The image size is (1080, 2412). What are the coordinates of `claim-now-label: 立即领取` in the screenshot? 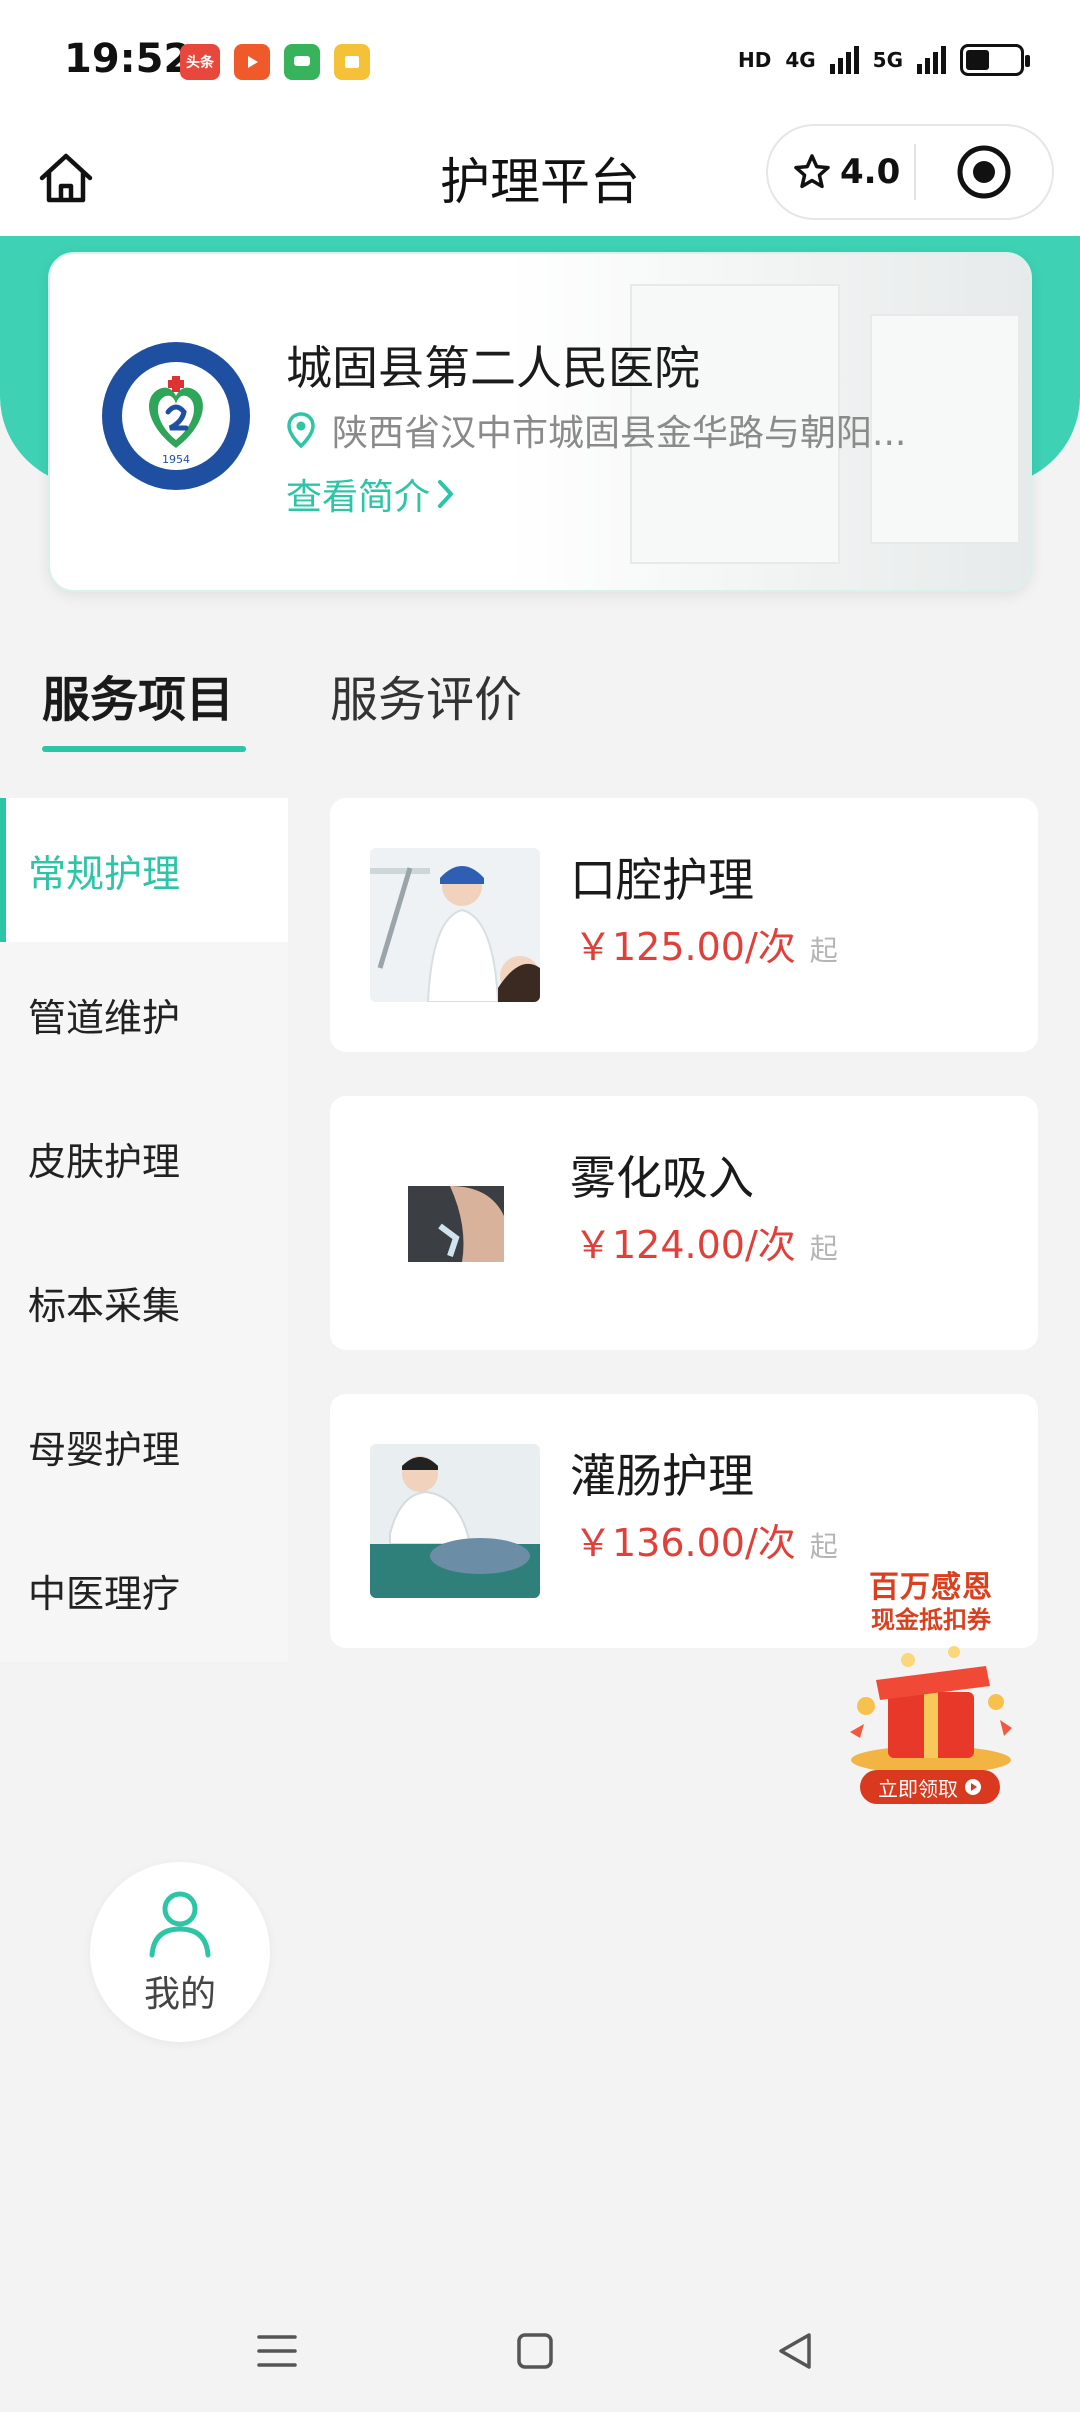 It's located at (918, 1788).